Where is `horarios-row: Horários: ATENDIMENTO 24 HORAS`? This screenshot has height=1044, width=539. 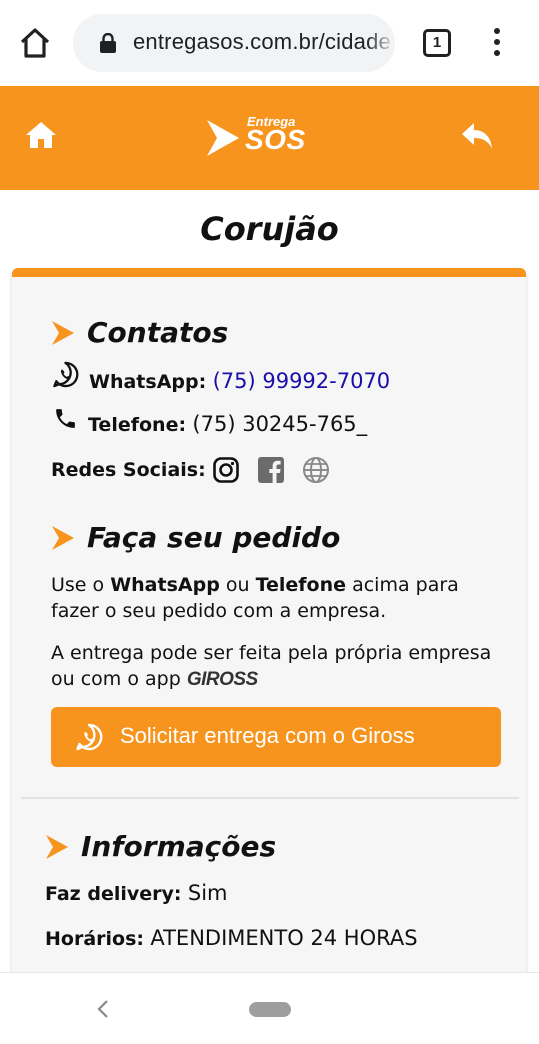
horarios-row: Horários: ATENDIMENTO 24 HORAS is located at coordinates (231, 938).